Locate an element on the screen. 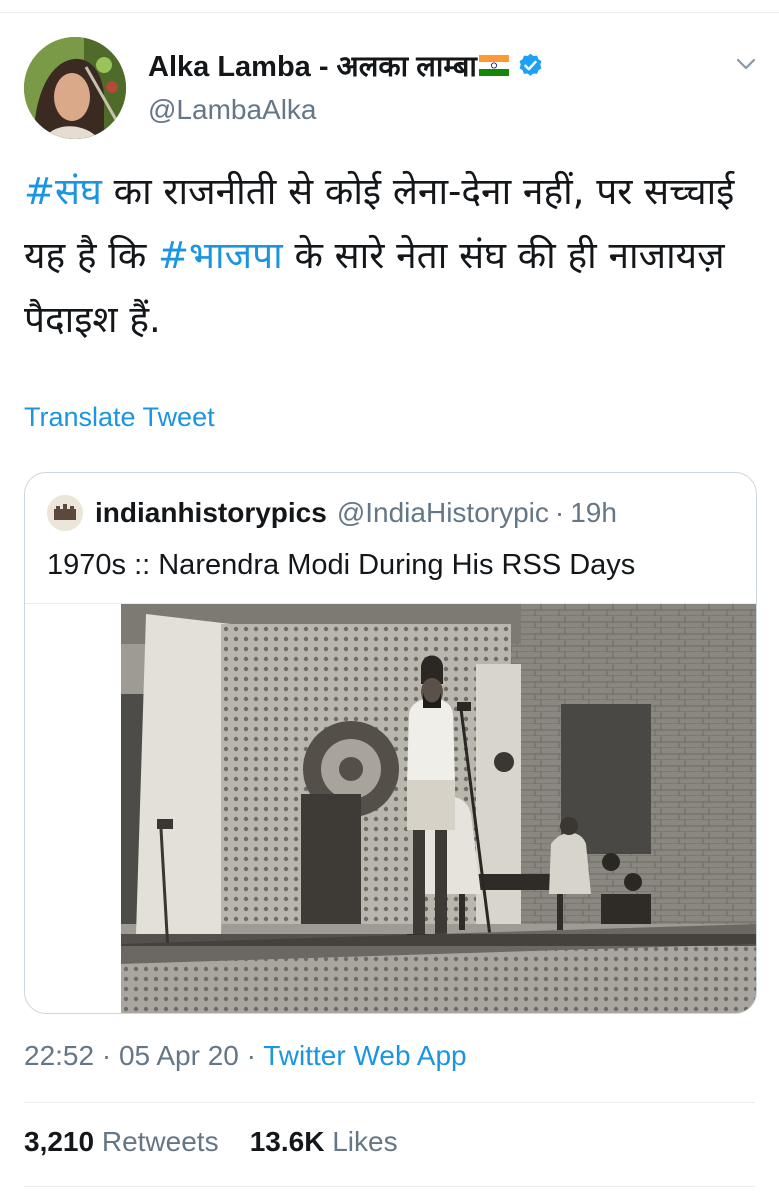 This screenshot has width=779, height=1200. likes-count: 13.6K is located at coordinates (287, 1141).